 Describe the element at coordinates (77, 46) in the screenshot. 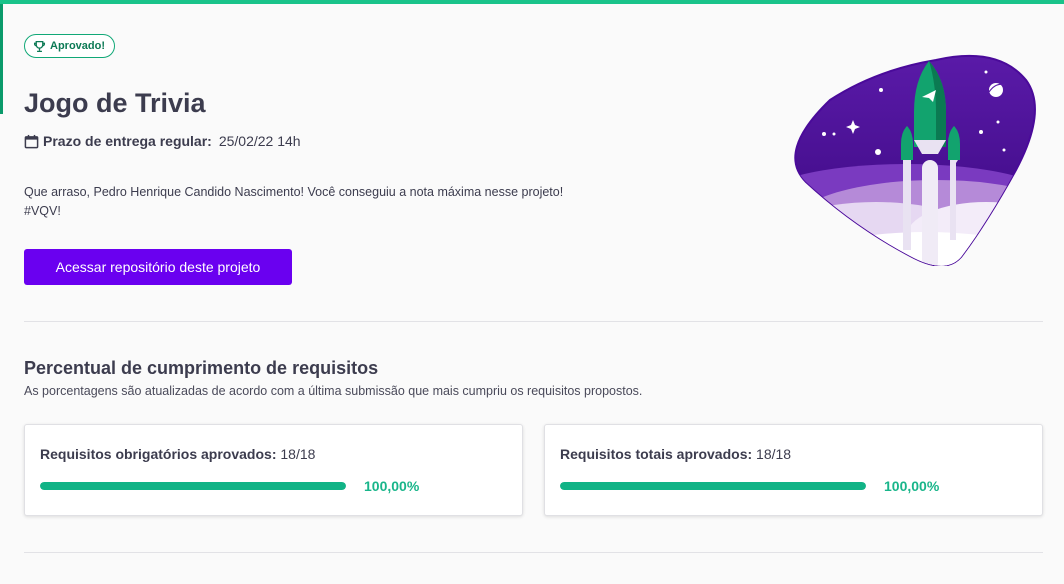

I see `status-badge-label: Aprovado!` at that location.